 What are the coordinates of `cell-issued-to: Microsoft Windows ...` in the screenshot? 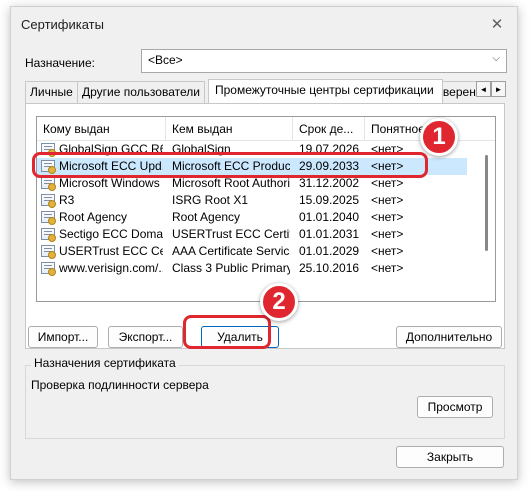 It's located at (111, 183).